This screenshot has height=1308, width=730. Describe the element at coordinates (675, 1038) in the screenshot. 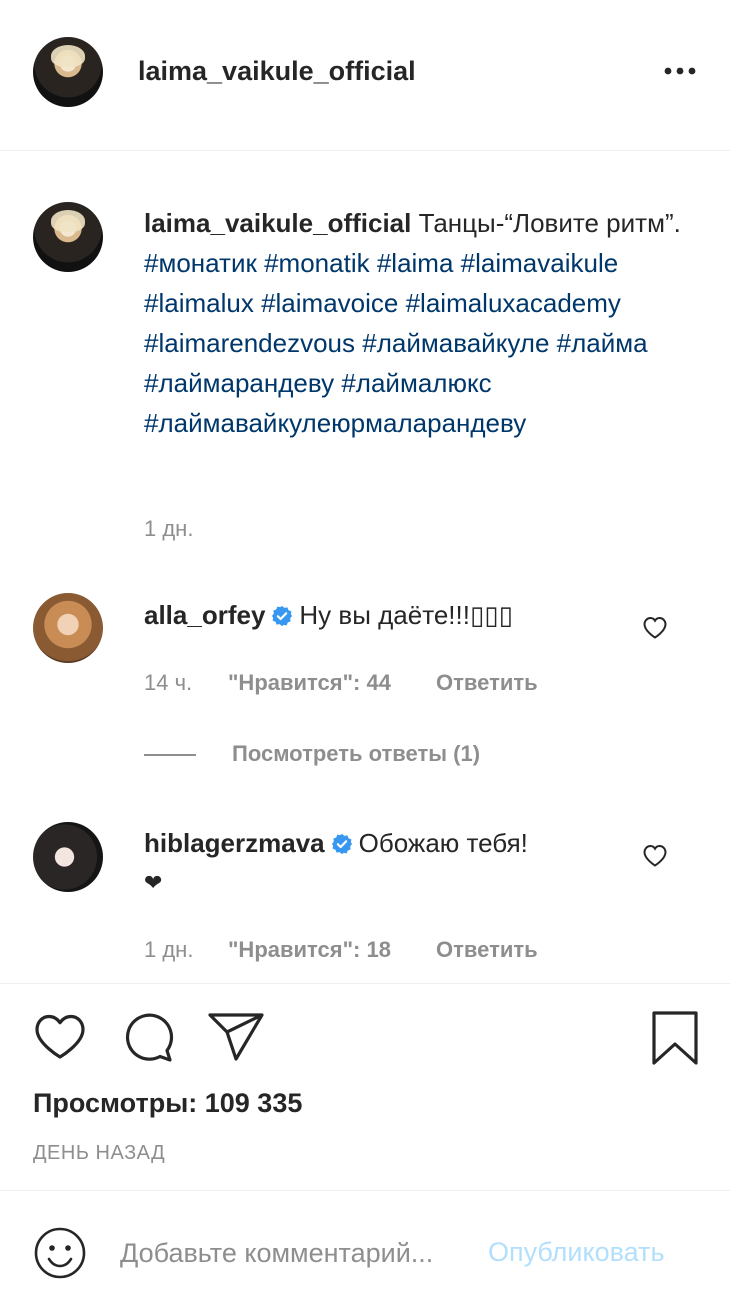

I see `bookmark-icon` at that location.